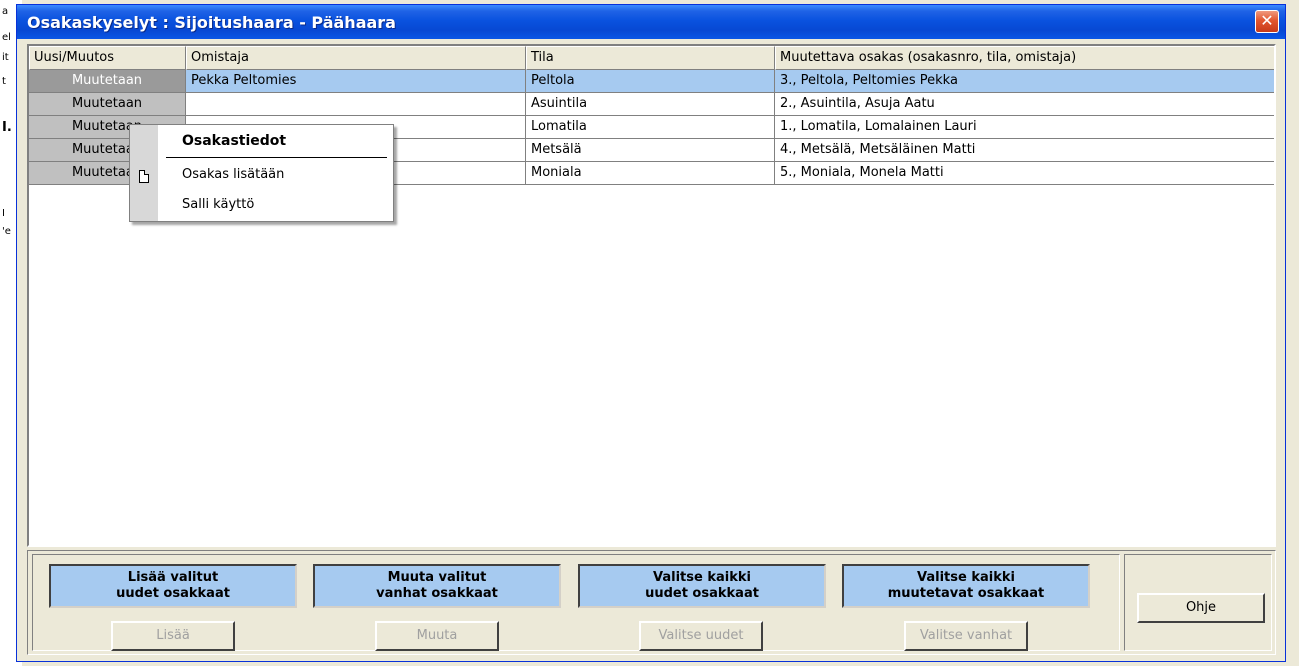  What do you see at coordinates (437, 577) in the screenshot?
I see `label-line: Muuta valitut` at bounding box center [437, 577].